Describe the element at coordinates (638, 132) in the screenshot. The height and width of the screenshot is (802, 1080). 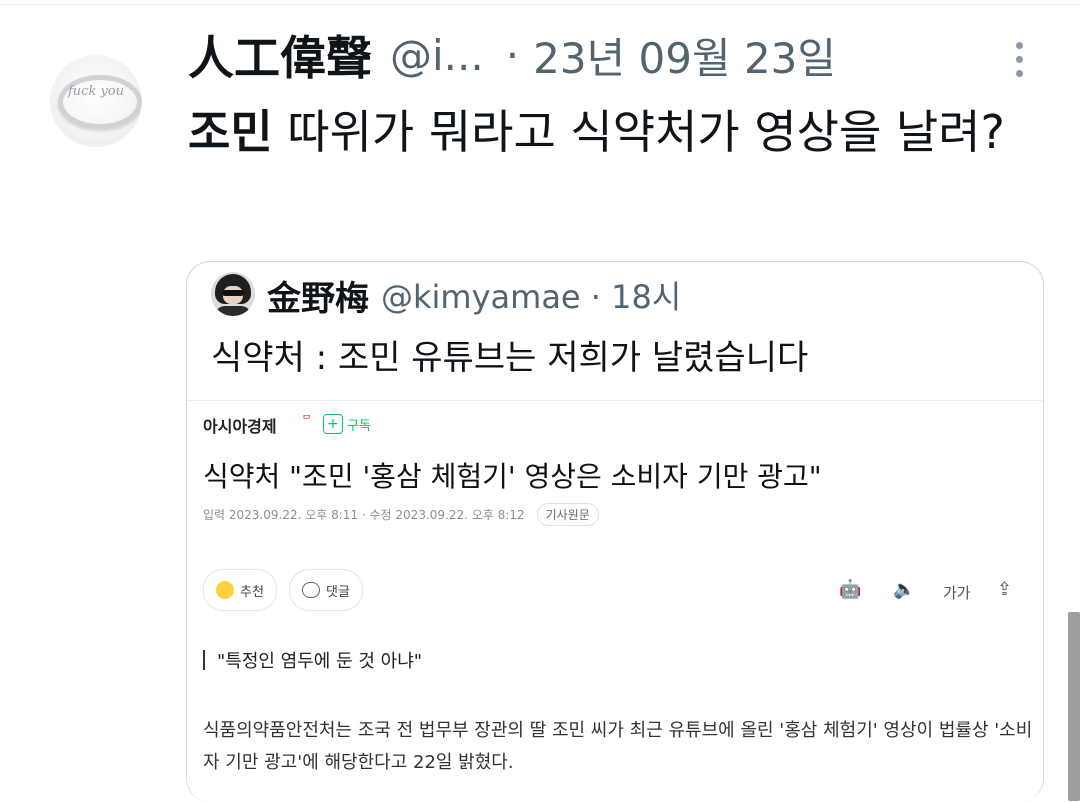
I see `tweet-text-rest: 따위가 뭐라고 식약처가 영상을 날려?` at that location.